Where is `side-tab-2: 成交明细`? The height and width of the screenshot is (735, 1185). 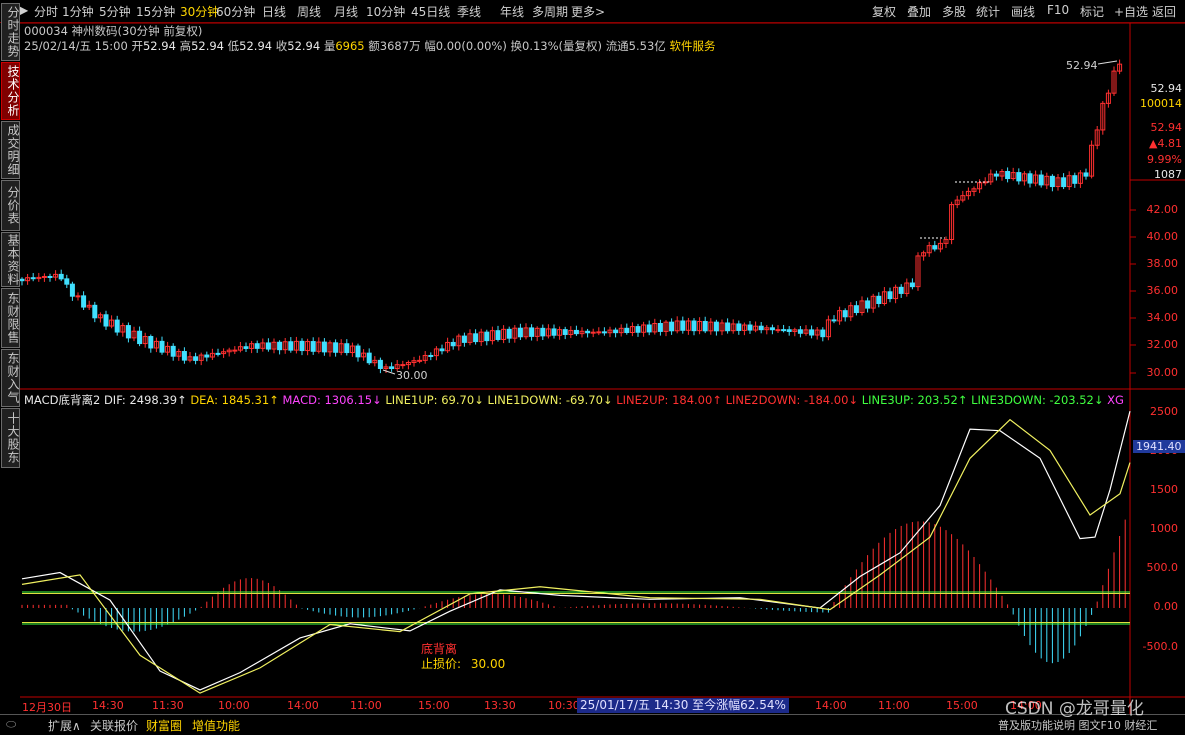
side-tab-2: 成交明细 is located at coordinates (10, 150).